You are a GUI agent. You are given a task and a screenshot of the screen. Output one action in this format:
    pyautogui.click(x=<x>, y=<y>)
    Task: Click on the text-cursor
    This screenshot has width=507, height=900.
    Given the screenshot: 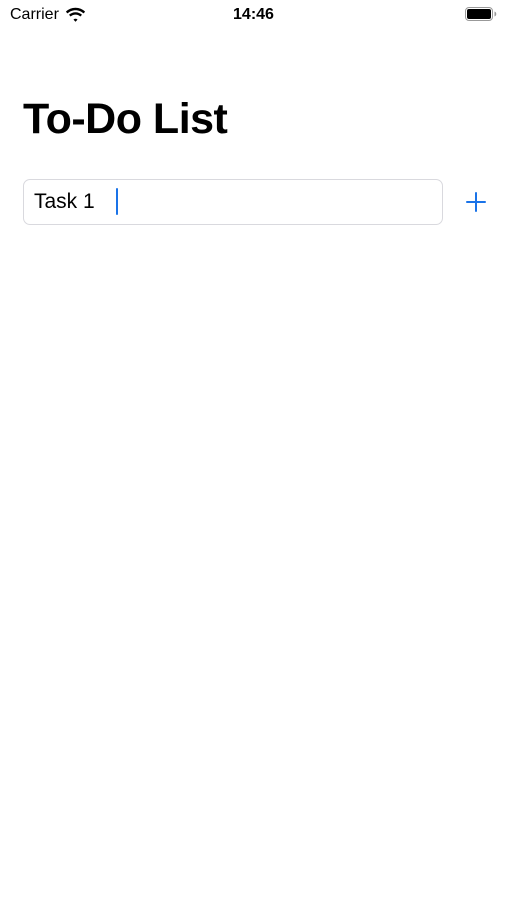 What is the action you would take?
    pyautogui.click(x=117, y=201)
    